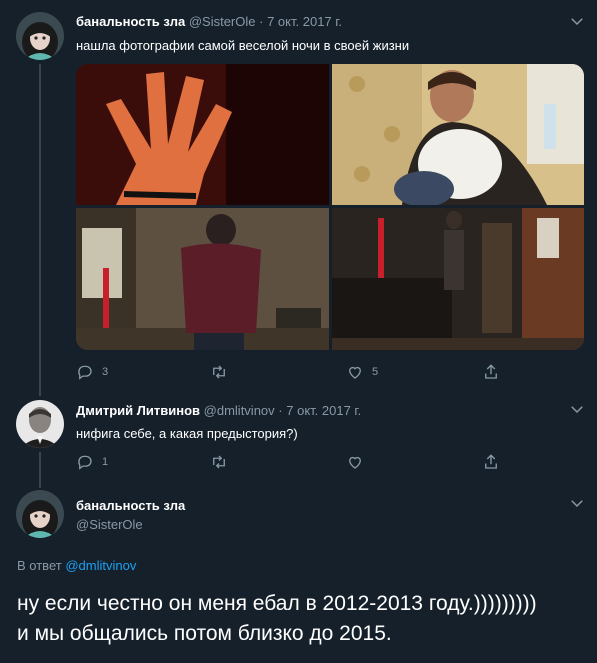 The height and width of the screenshot is (663, 597). Describe the element at coordinates (202, 134) in the screenshot. I see `photo-hand` at that location.